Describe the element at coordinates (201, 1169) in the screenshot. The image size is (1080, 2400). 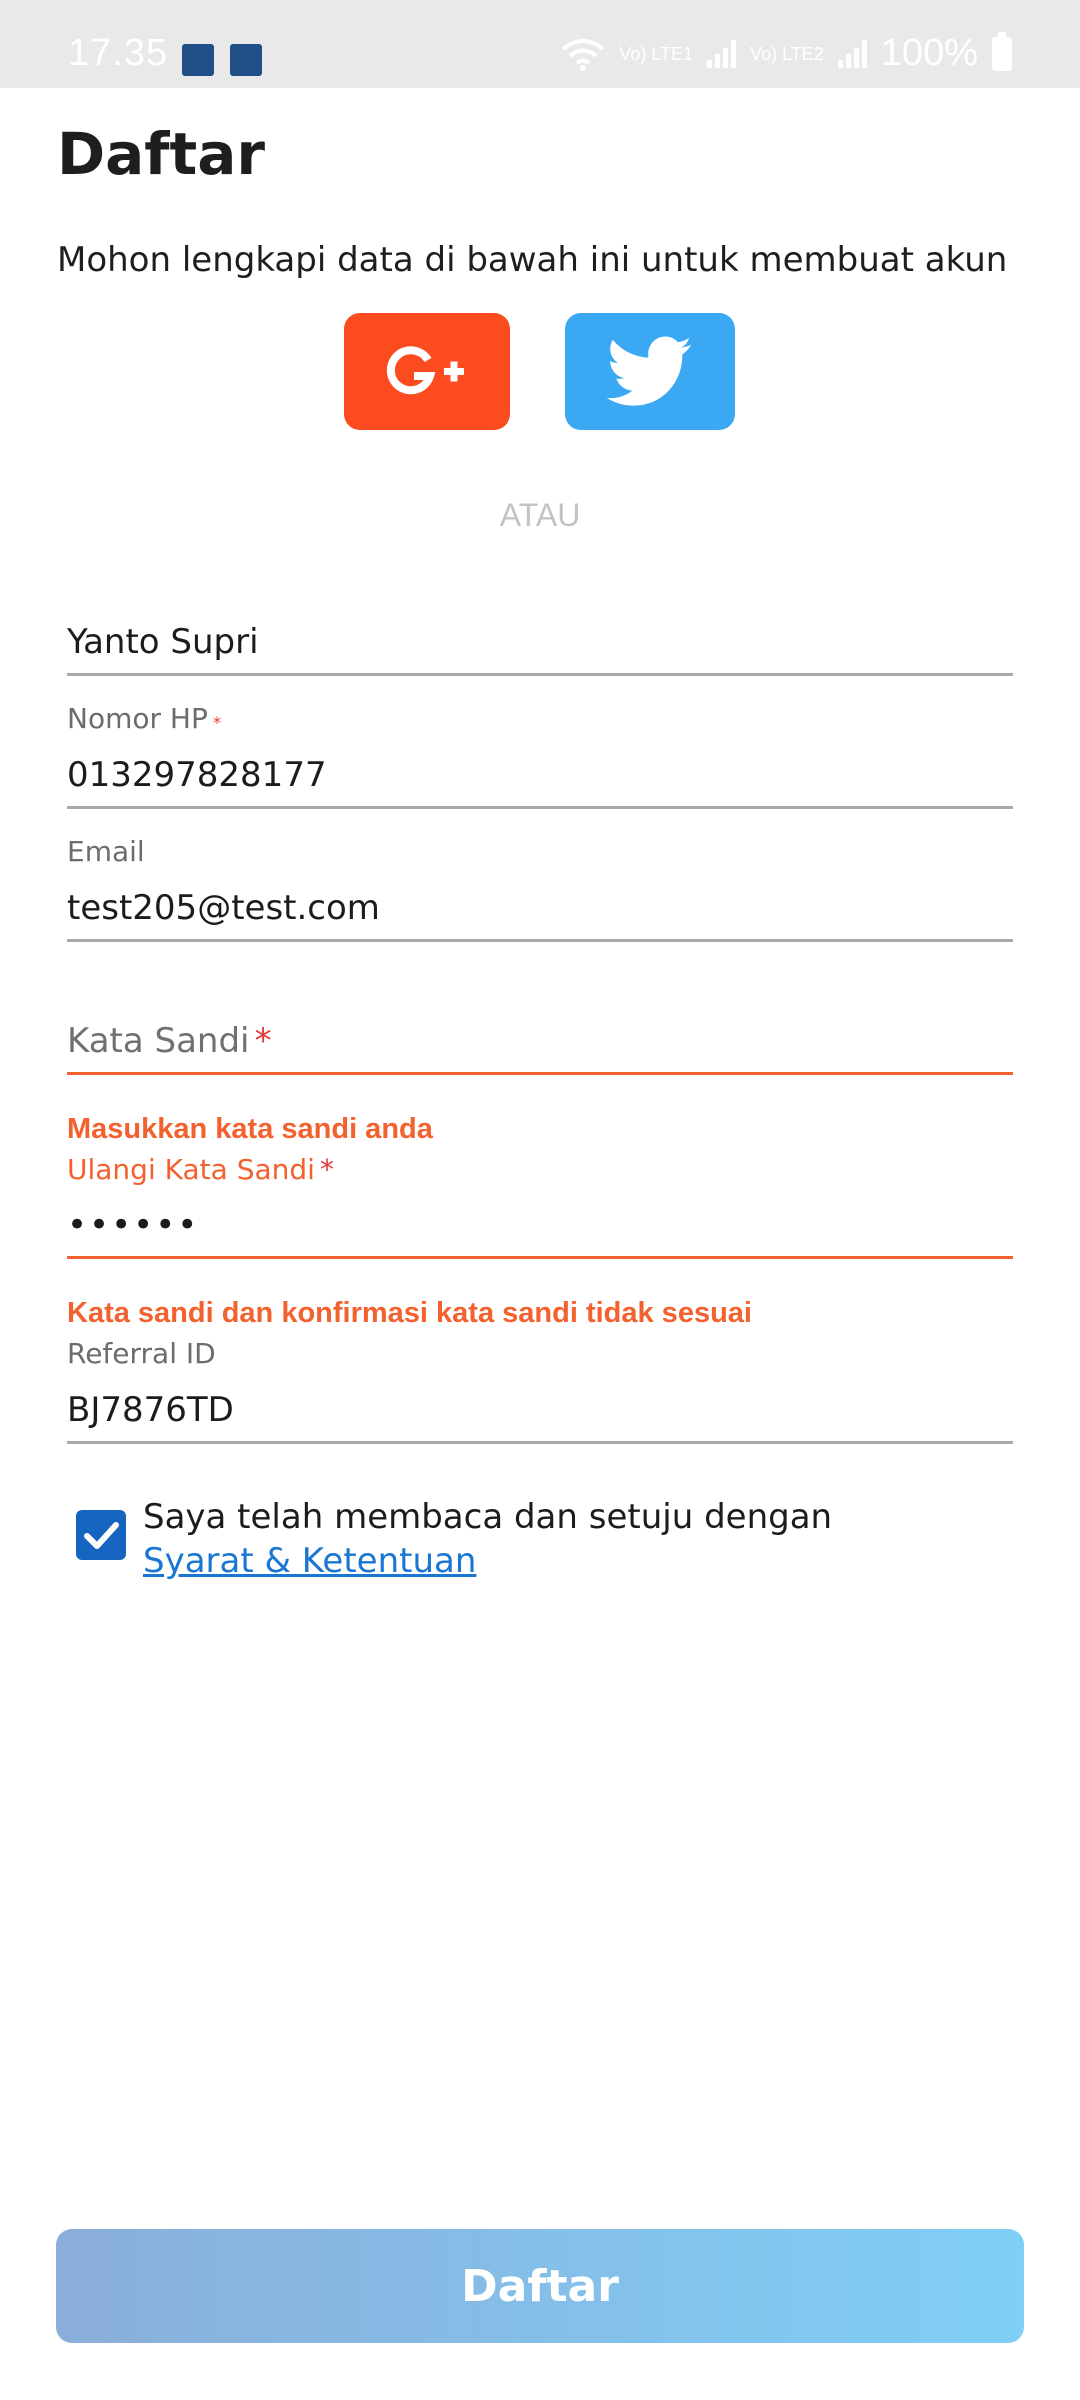
I see `confirm-password-label: Ulangi Kata Sandi *` at that location.